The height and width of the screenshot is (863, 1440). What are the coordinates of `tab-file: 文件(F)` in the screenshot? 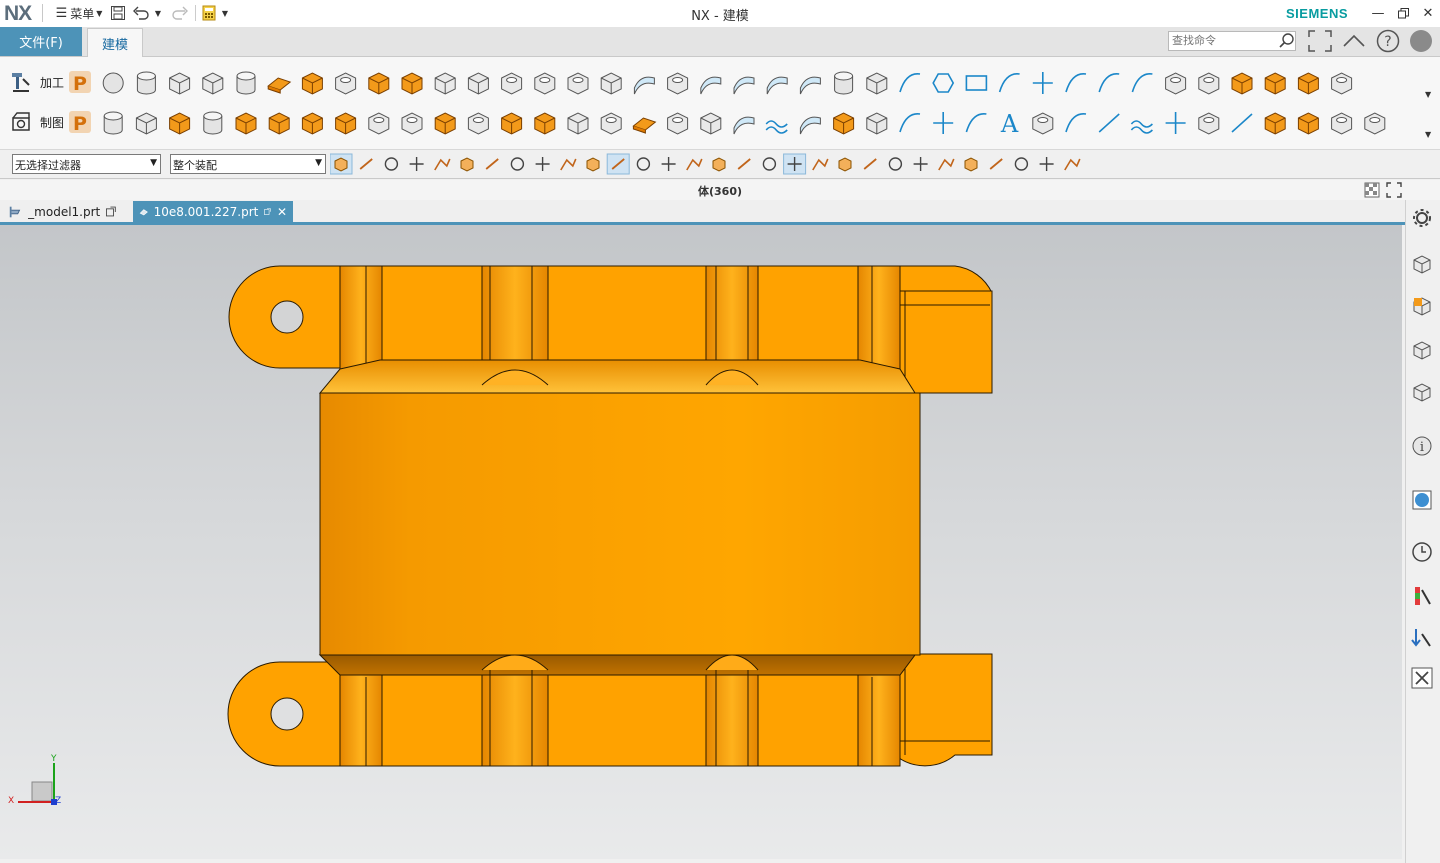 It's located at (41, 41).